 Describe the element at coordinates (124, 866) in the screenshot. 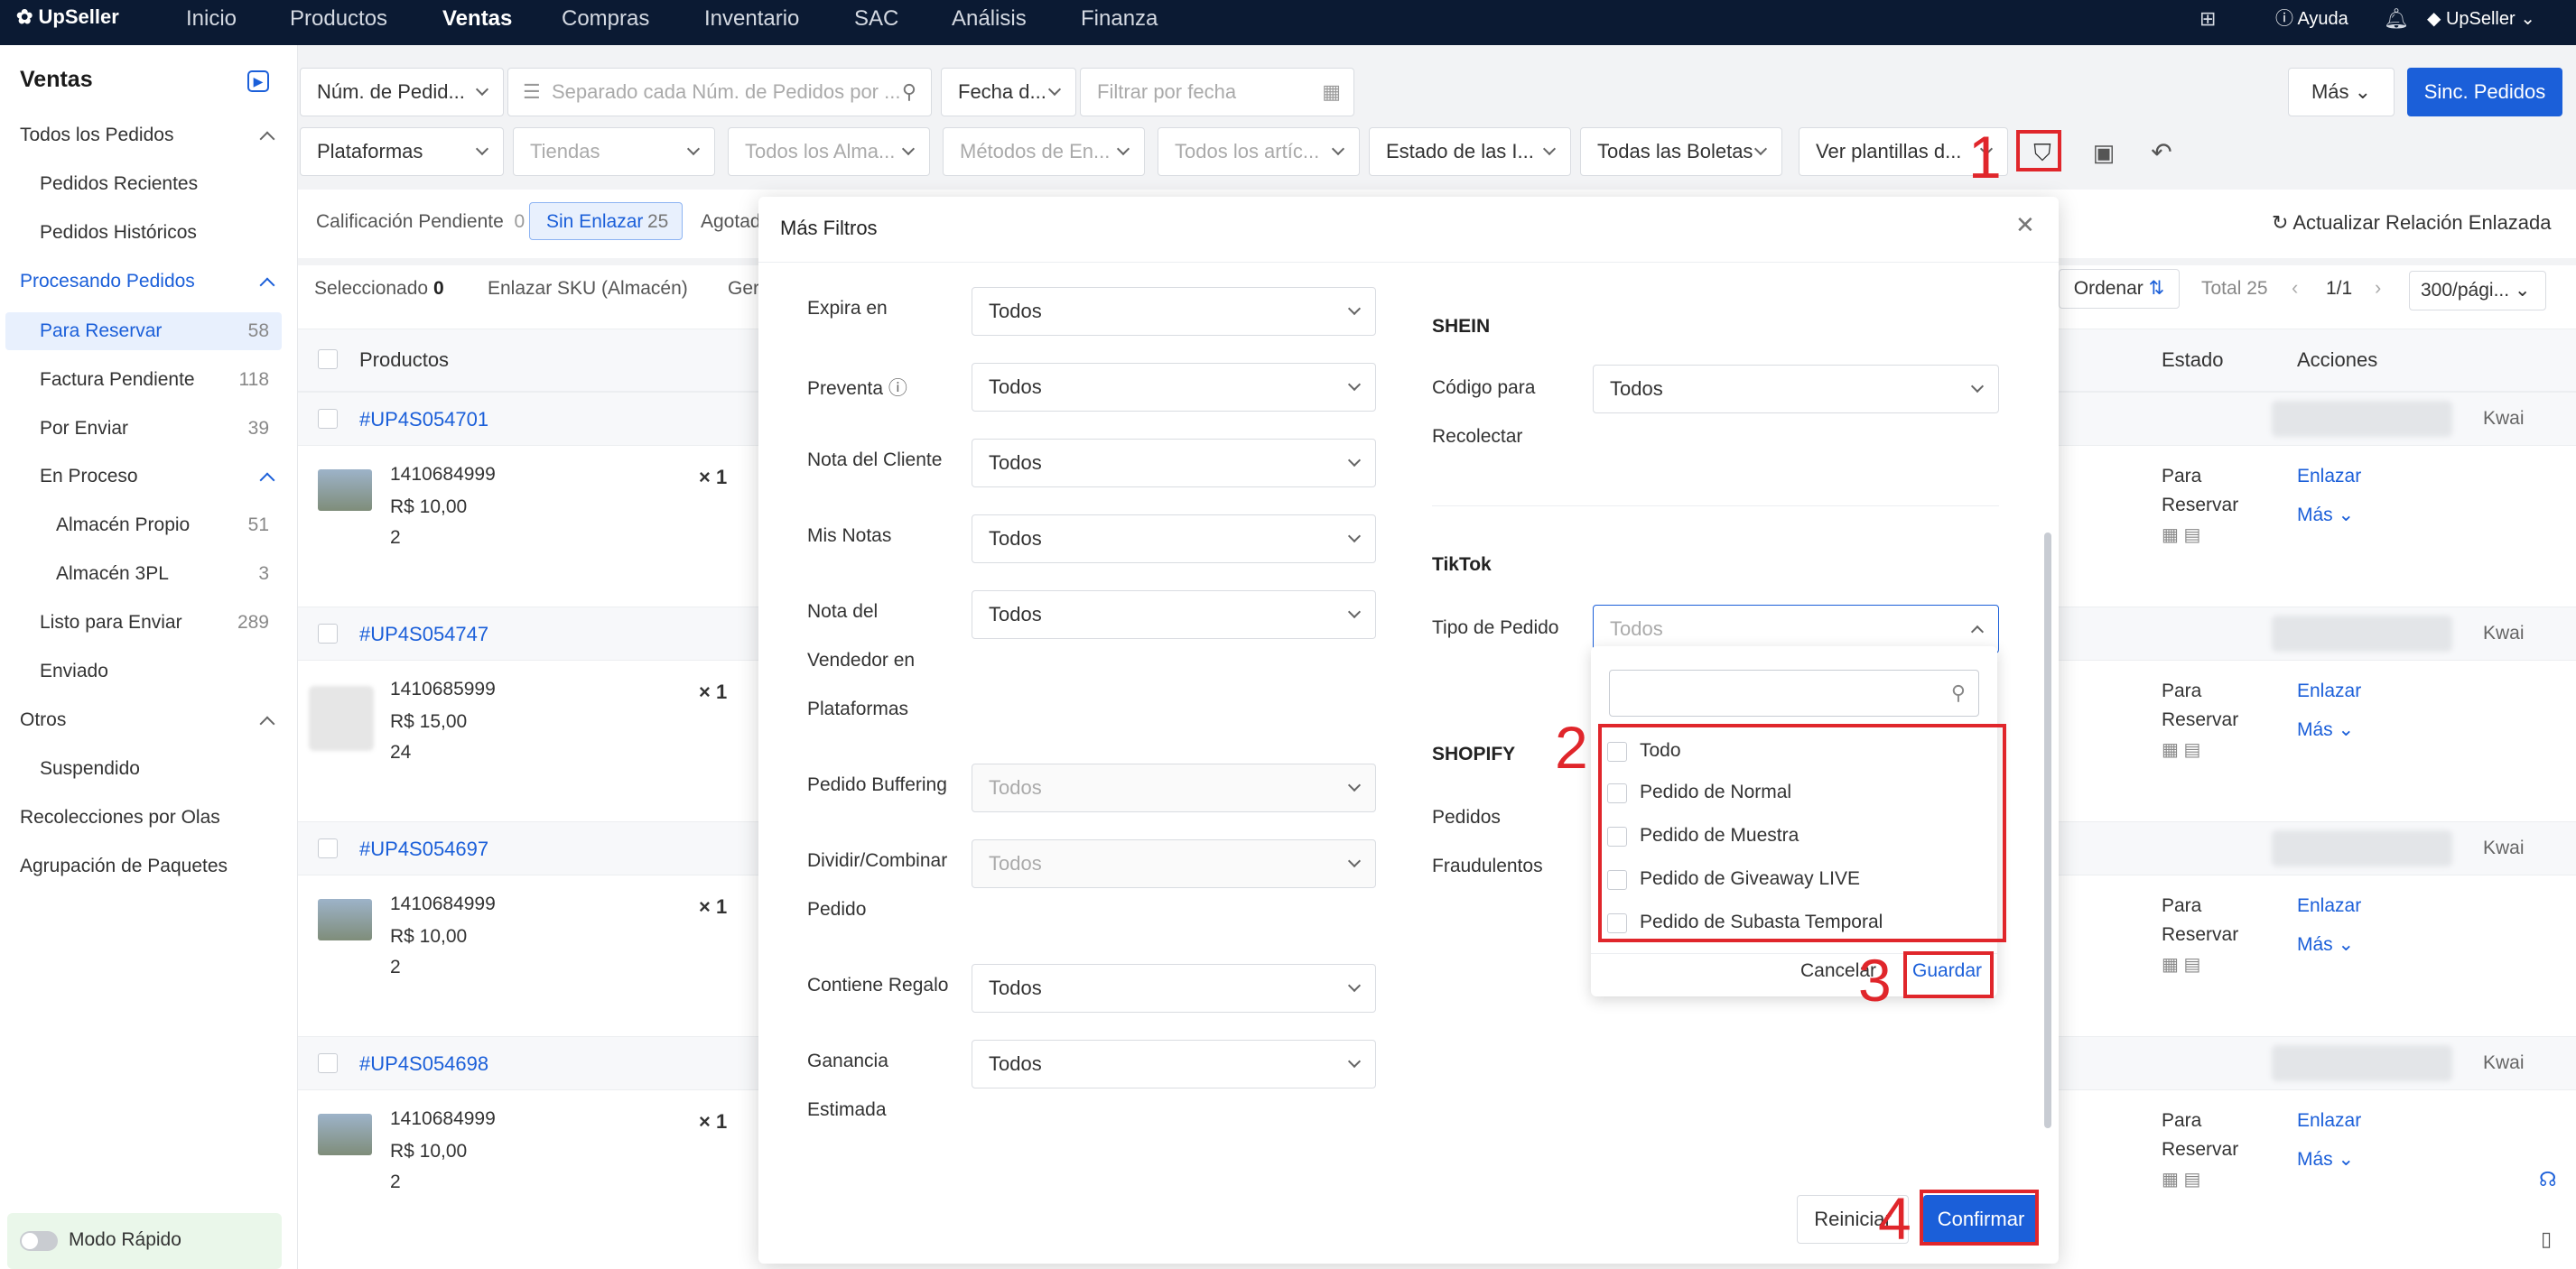

I see `sidebar-item-grouping: Agrupación de Paquetes` at that location.